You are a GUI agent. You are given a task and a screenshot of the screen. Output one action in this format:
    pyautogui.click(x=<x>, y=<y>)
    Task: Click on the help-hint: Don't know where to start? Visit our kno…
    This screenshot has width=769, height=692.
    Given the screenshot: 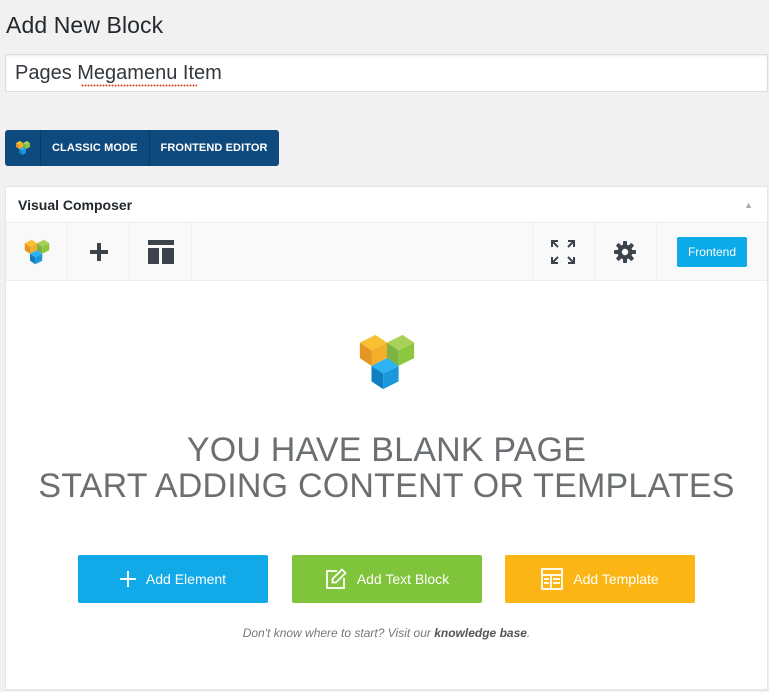 What is the action you would take?
    pyautogui.click(x=386, y=633)
    